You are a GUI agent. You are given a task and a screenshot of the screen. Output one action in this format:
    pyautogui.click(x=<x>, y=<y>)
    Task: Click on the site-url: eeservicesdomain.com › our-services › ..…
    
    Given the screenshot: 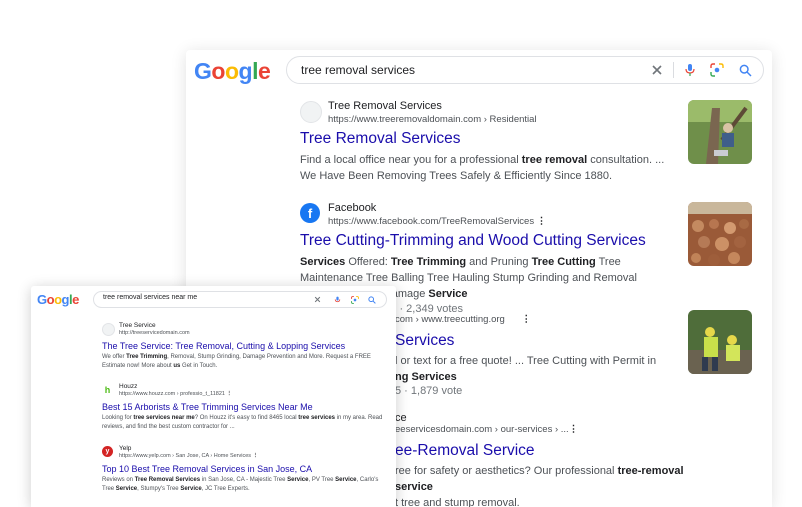 What is the action you would take?
    pyautogui.click(x=583, y=431)
    